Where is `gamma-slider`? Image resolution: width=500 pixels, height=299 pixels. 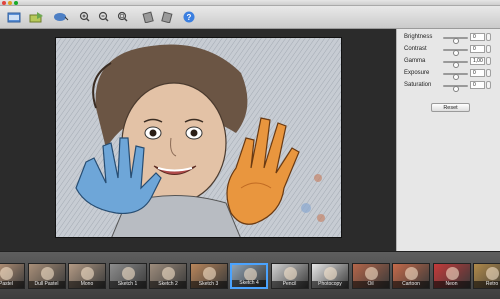
gamma-slider is located at coordinates (455, 64).